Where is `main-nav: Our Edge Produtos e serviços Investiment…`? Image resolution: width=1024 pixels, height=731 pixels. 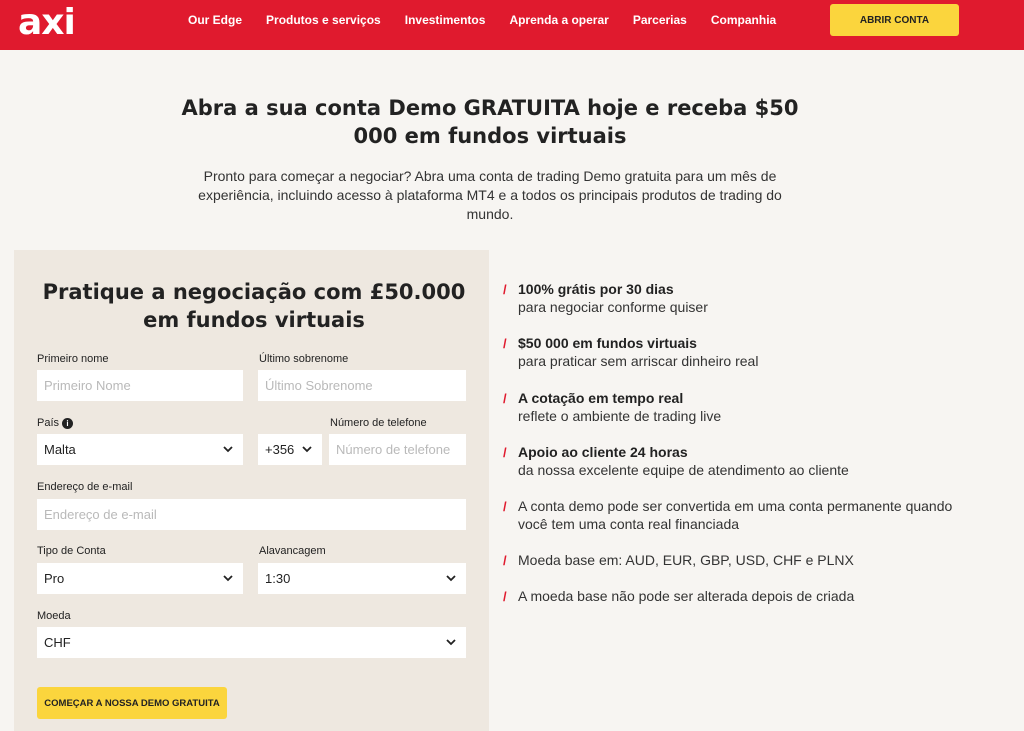
main-nav: Our Edge Produtos e serviços Investiment… is located at coordinates (494, 20).